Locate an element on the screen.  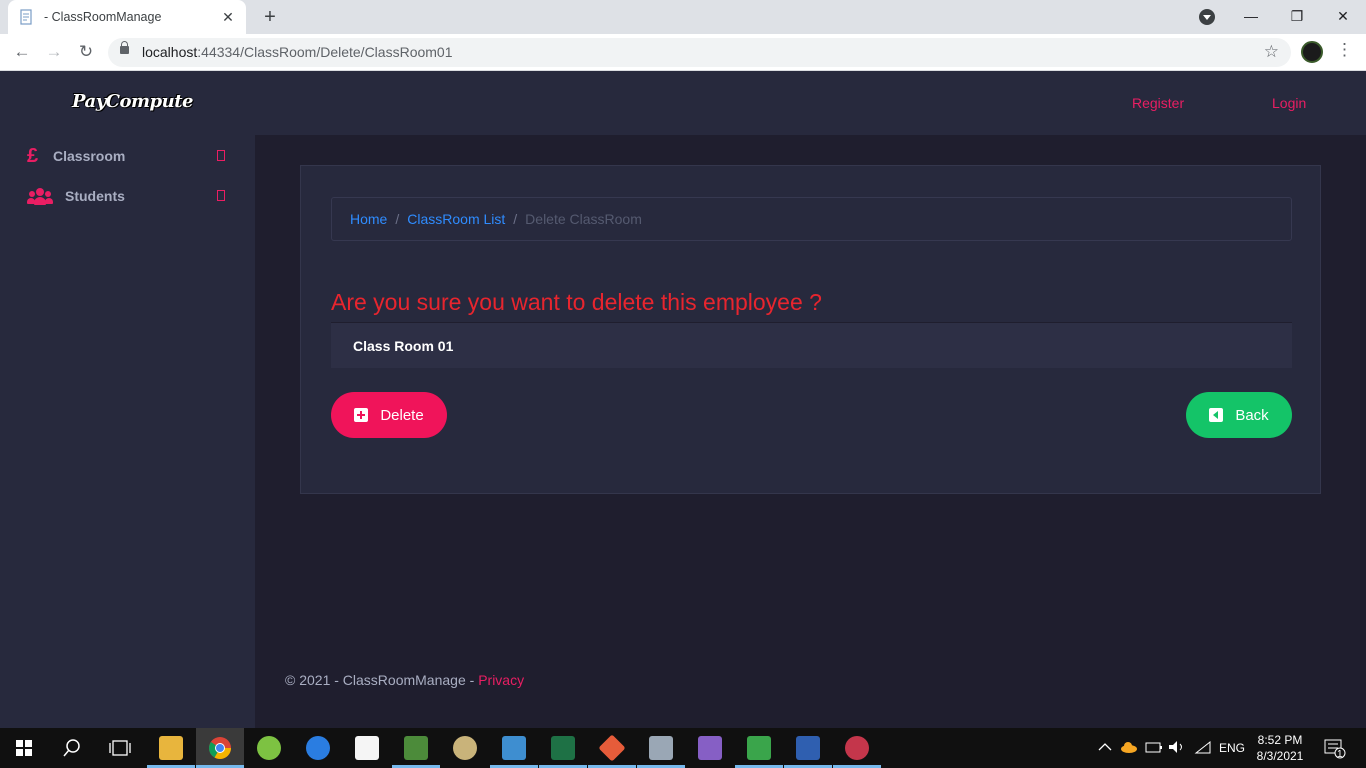
item-name: Class Room 01 is located at coordinates (403, 345).